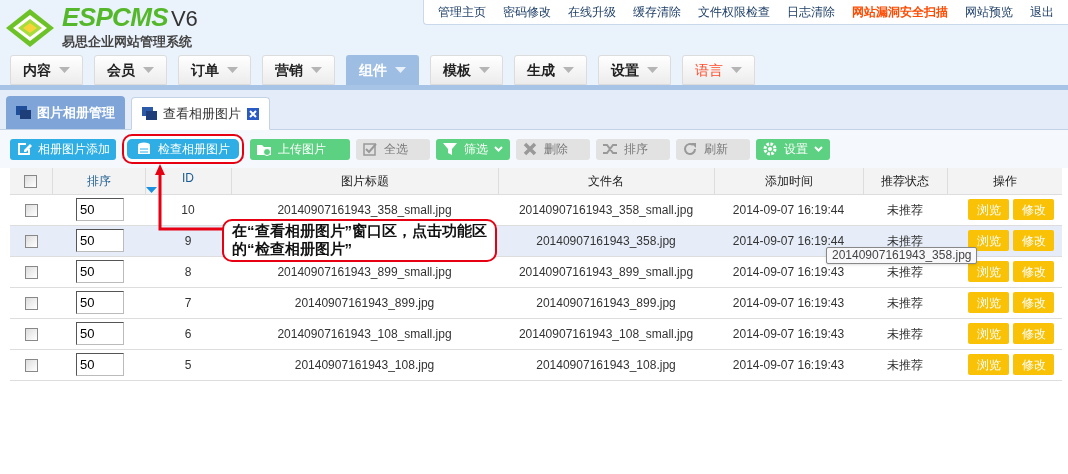 The image size is (1068, 474). What do you see at coordinates (592, 12) in the screenshot?
I see `top-link: 在线升级` at bounding box center [592, 12].